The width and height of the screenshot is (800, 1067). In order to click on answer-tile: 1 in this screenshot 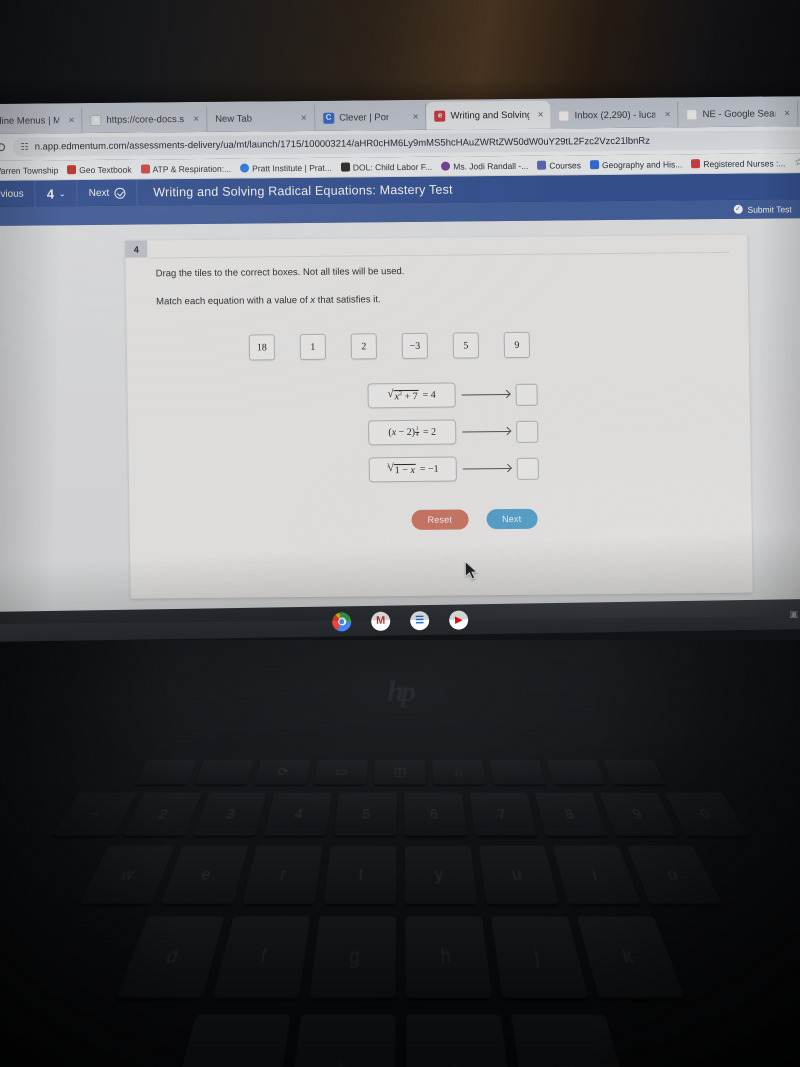, I will do `click(313, 347)`.